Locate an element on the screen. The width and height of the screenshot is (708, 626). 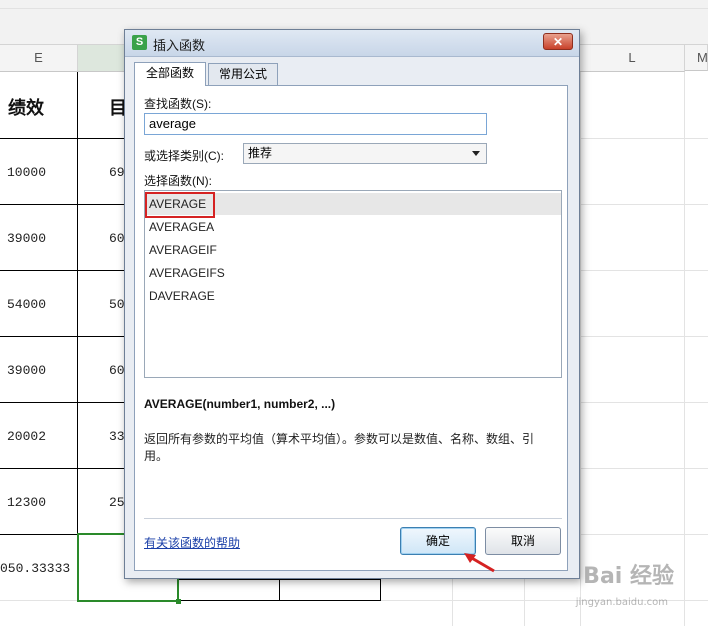
tab-common-formulas: 常用公式 is located at coordinates (243, 74).